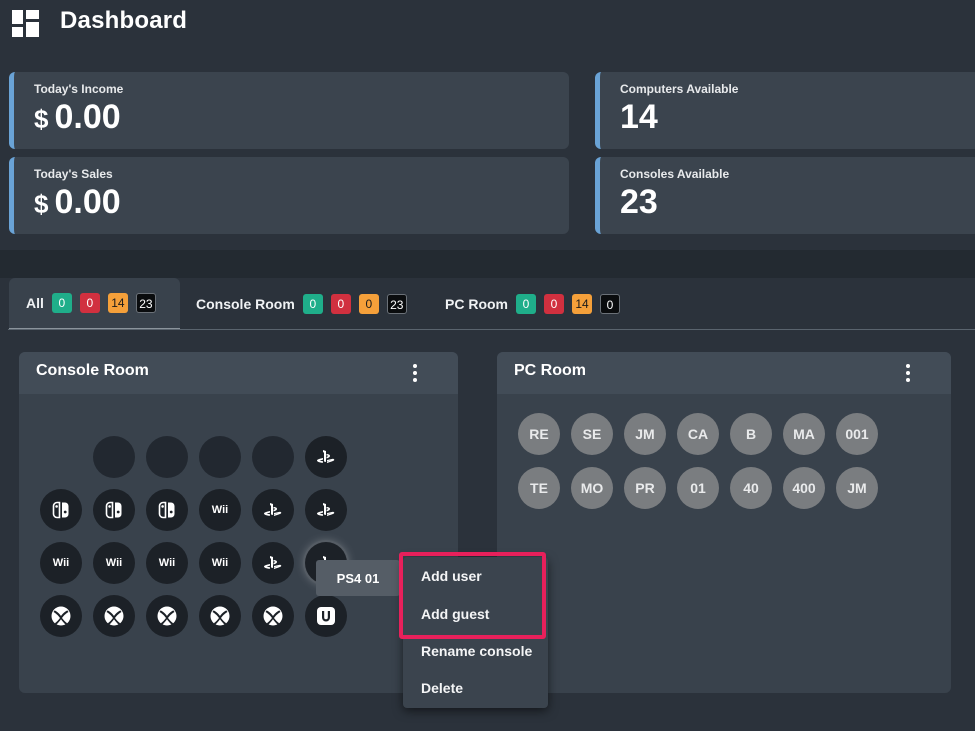 The image size is (975, 731). I want to click on tab-label: Console Room, so click(245, 304).